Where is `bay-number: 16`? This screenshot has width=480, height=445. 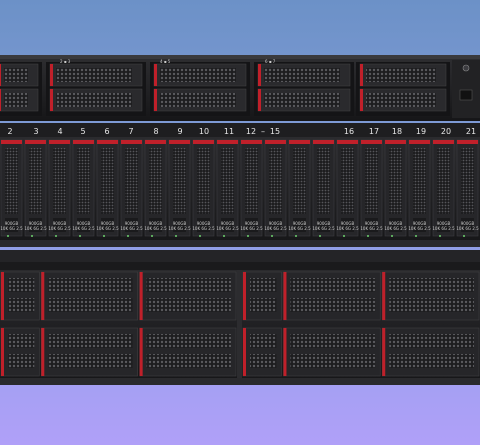 bay-number: 16 is located at coordinates (349, 131).